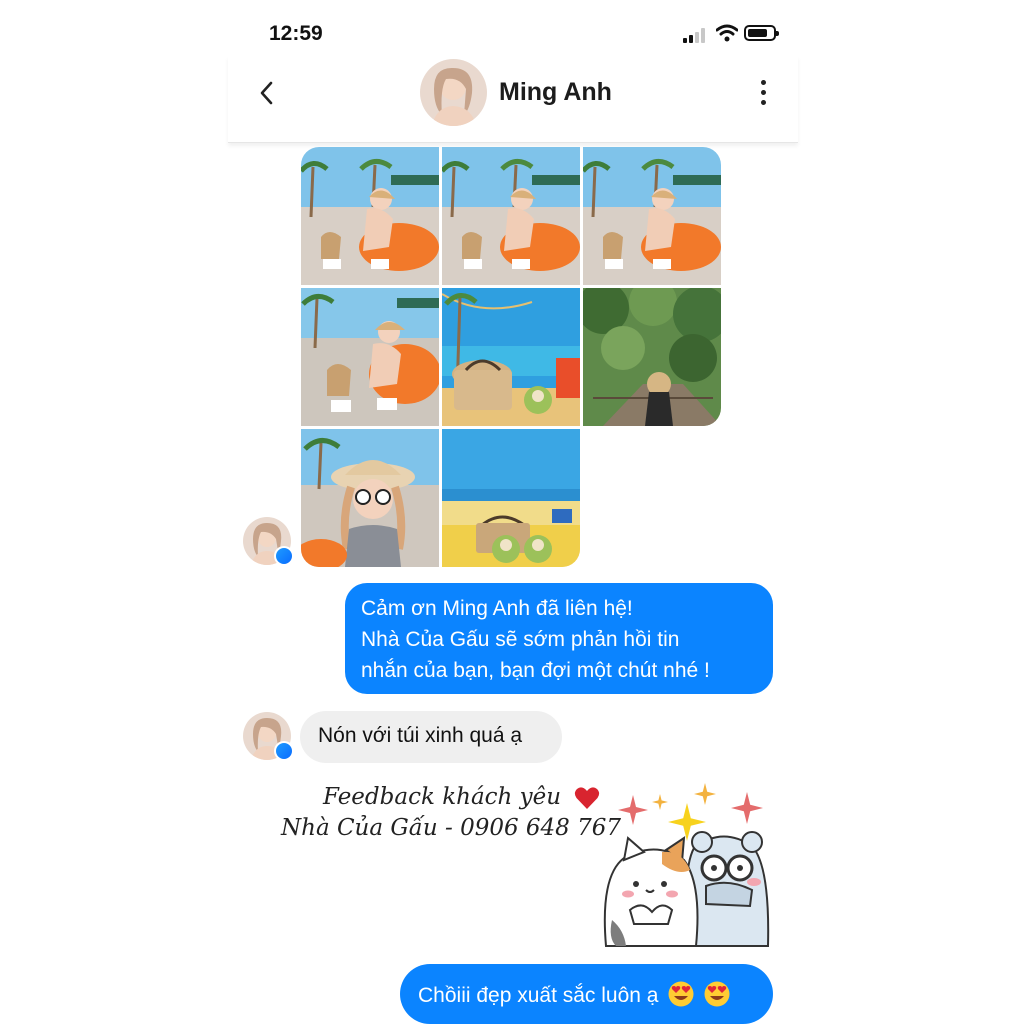 The width and height of the screenshot is (1024, 1024). What do you see at coordinates (451, 828) in the screenshot?
I see `feedback-contact: Nhà Của Gấu - 0906 648 767` at bounding box center [451, 828].